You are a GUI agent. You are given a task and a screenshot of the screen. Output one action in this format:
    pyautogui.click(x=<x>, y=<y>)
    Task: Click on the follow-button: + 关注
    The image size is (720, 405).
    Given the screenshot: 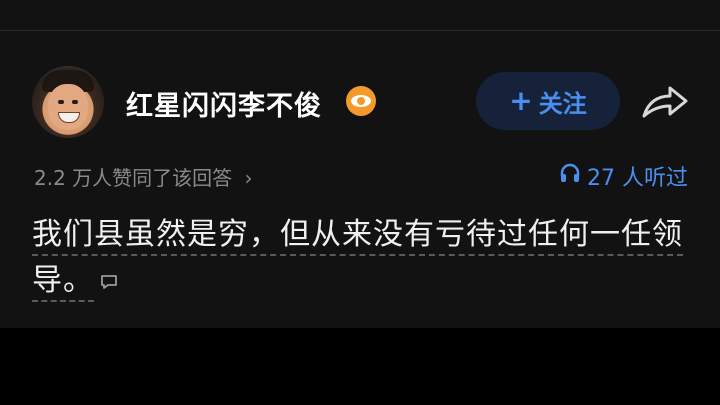 What is the action you would take?
    pyautogui.click(x=548, y=101)
    